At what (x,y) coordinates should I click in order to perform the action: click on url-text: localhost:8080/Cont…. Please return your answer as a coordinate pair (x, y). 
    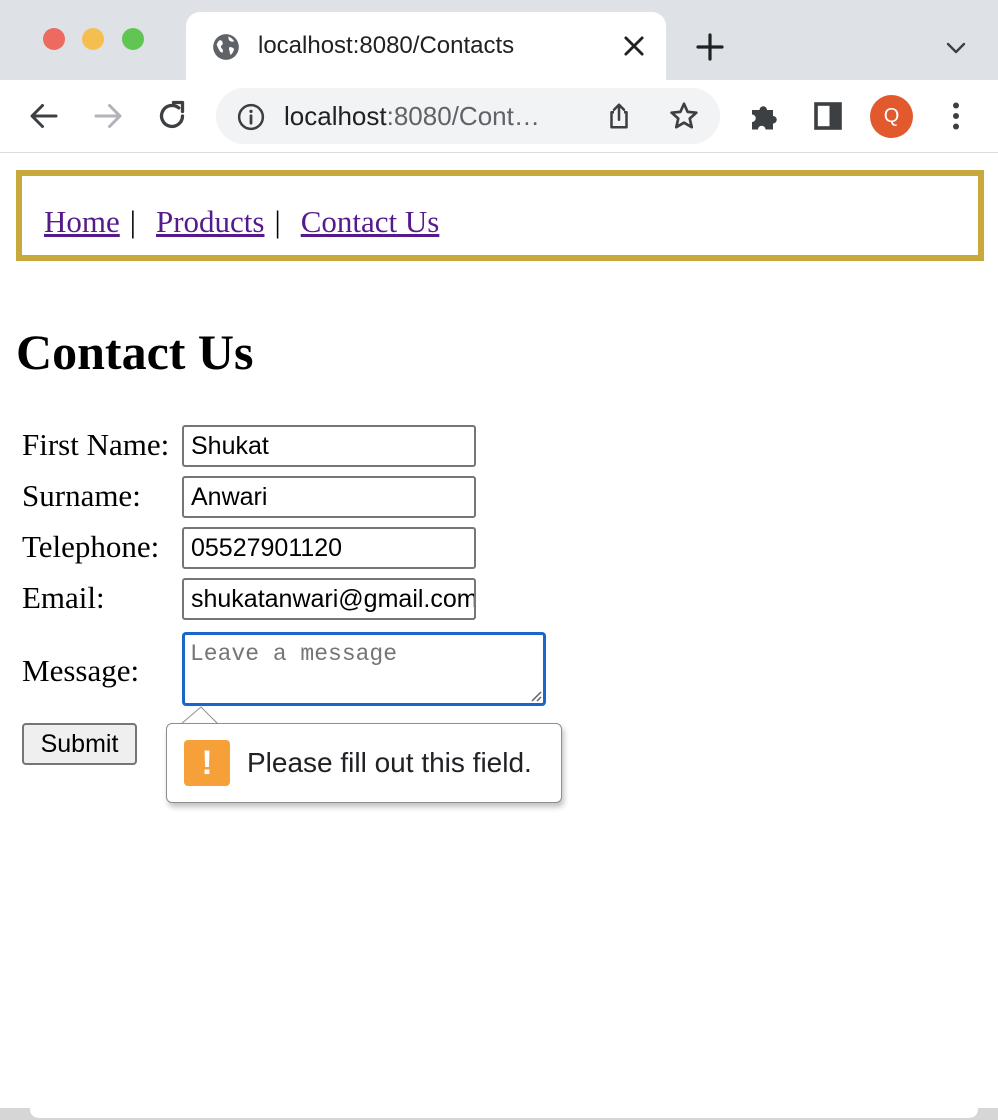
    Looking at the image, I should click on (412, 116).